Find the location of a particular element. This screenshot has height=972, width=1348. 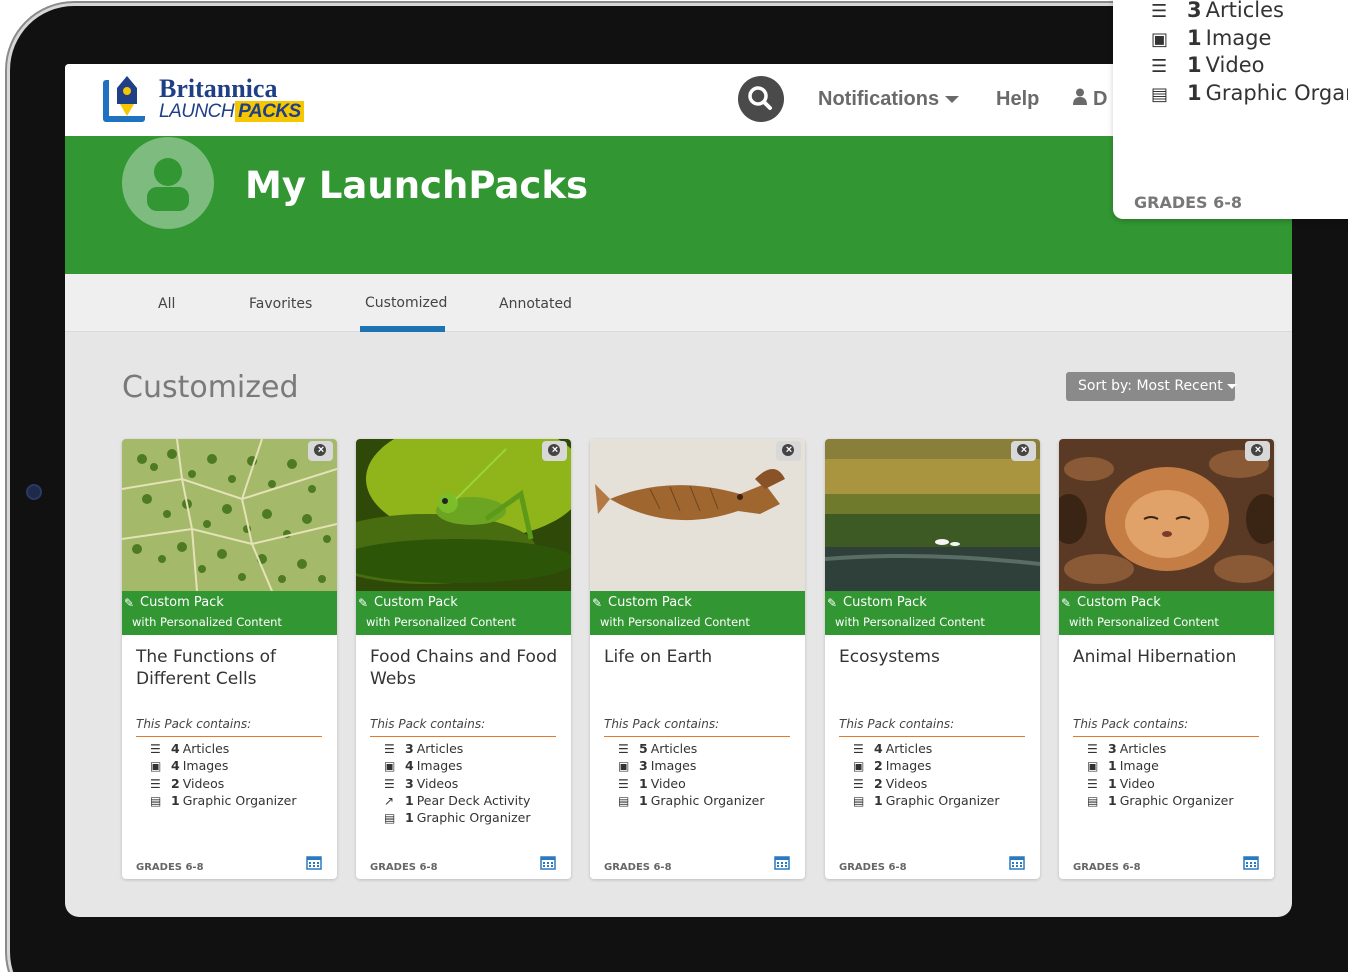

tab-customized: Customized is located at coordinates (406, 303).